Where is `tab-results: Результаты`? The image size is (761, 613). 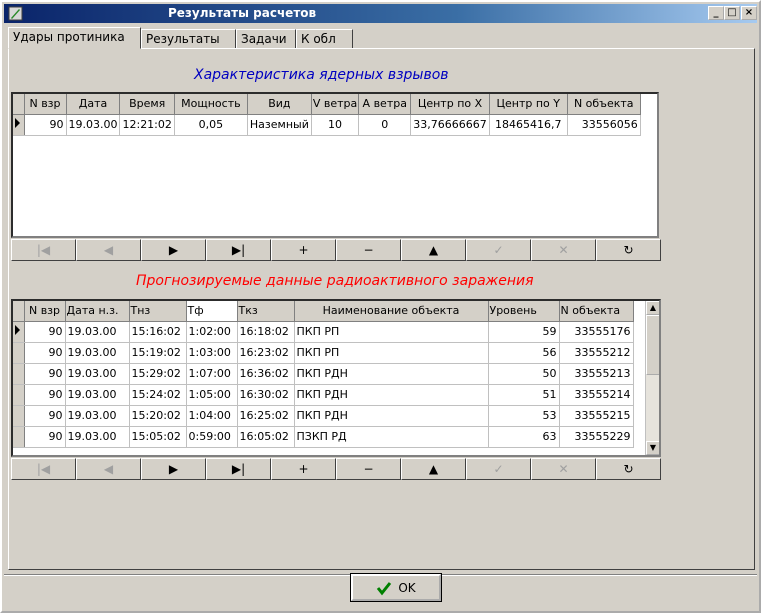 tab-results: Результаты is located at coordinates (188, 39).